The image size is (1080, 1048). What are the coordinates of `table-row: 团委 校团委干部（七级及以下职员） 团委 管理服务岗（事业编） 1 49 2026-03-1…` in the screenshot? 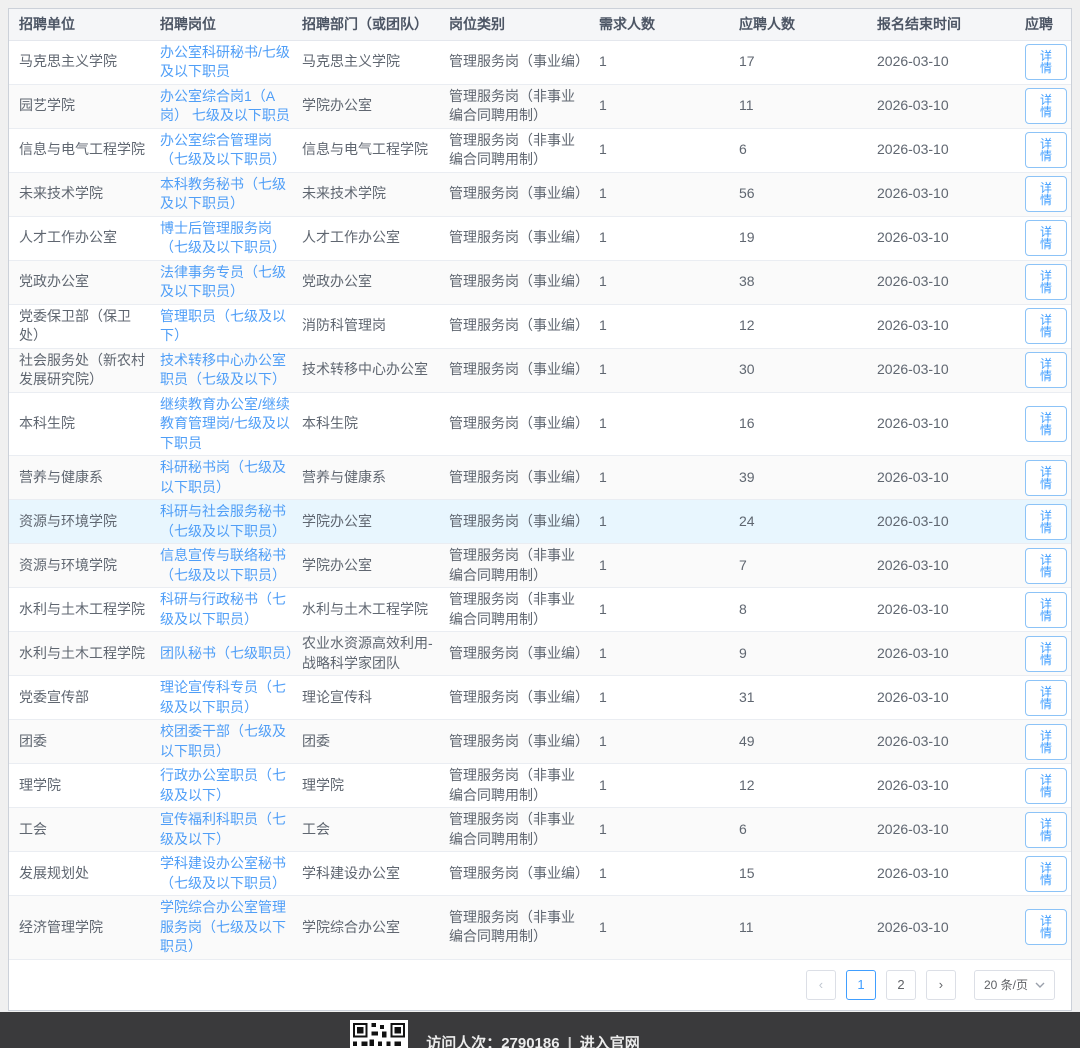 It's located at (540, 741).